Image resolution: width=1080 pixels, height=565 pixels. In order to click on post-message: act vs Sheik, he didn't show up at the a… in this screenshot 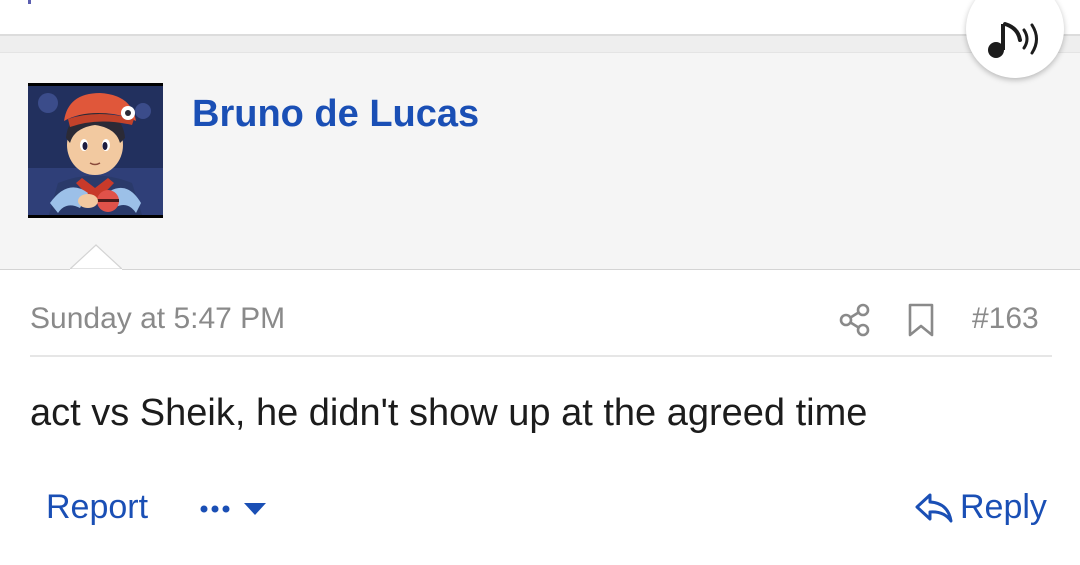, I will do `click(449, 413)`.